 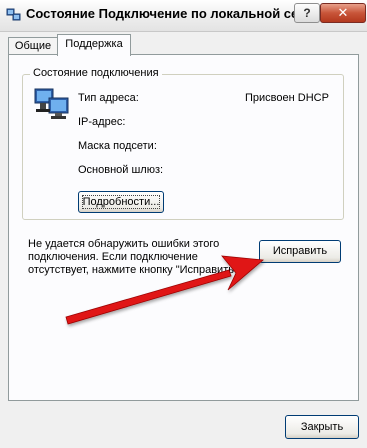 What do you see at coordinates (102, 122) in the screenshot?
I see `ip-address-label: IP-адрес:` at bounding box center [102, 122].